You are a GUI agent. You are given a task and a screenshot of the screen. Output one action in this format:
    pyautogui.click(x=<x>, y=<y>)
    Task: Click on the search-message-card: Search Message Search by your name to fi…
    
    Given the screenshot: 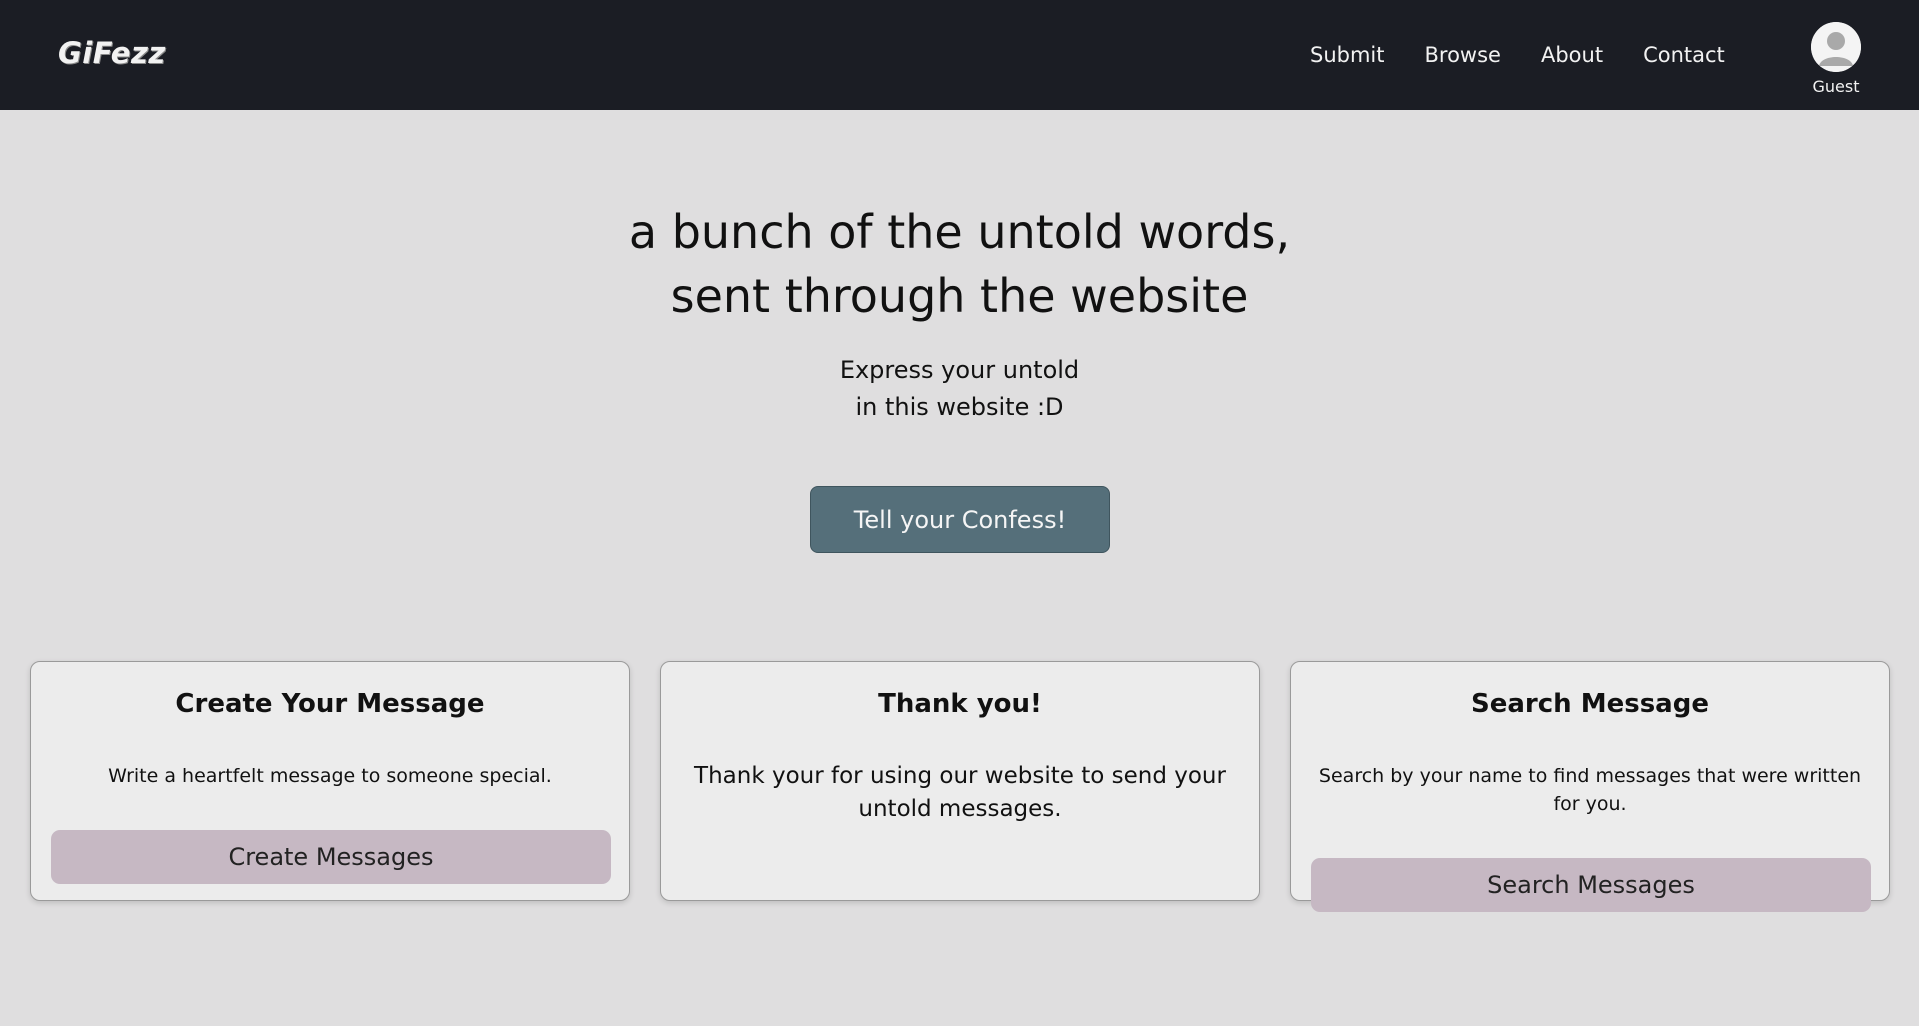 What is the action you would take?
    pyautogui.click(x=1590, y=786)
    